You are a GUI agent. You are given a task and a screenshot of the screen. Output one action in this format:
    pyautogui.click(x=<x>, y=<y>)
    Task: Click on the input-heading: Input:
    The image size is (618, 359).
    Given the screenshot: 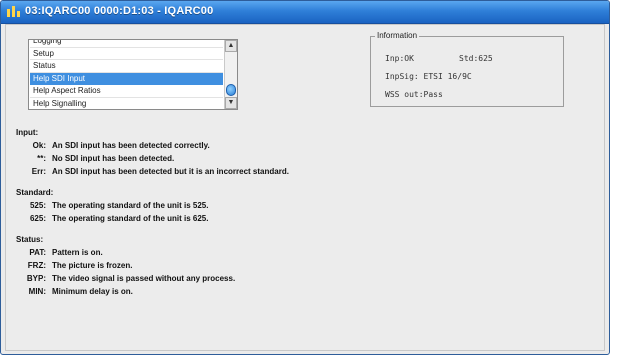 What is the action you would take?
    pyautogui.click(x=27, y=132)
    